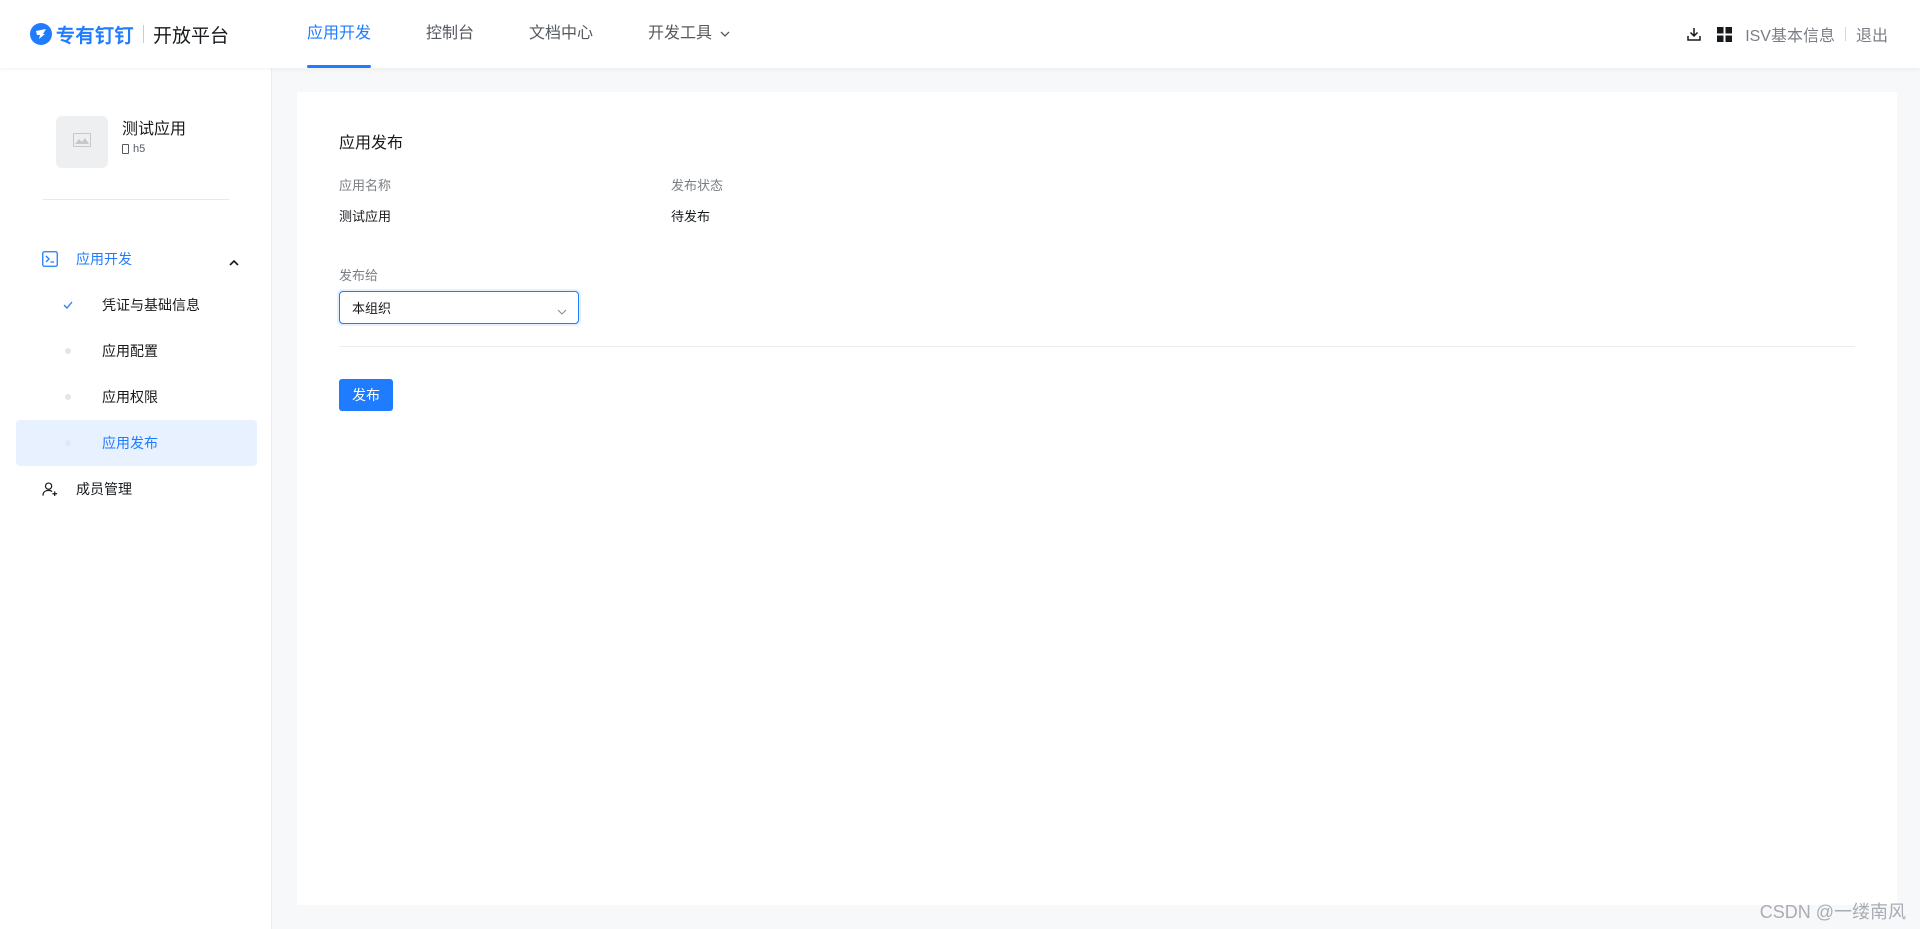  I want to click on panel-divider, so click(1097, 346).